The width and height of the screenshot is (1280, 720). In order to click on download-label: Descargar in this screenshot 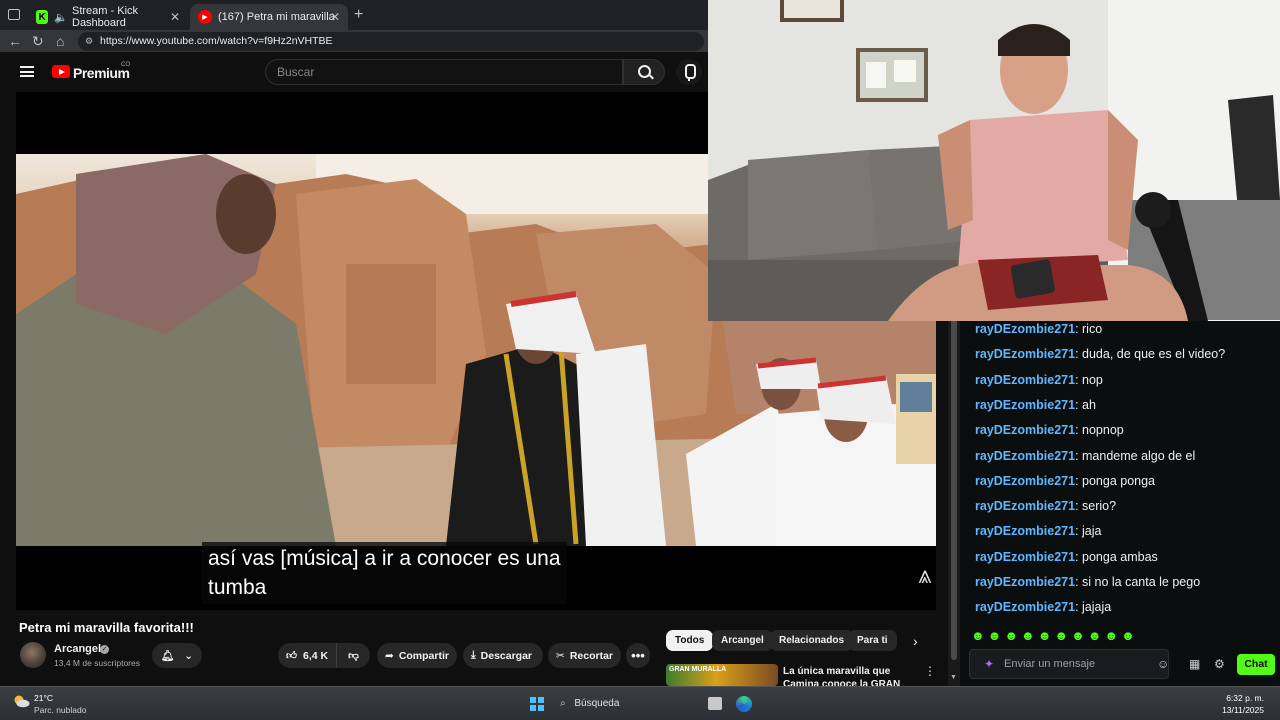, I will do `click(506, 655)`.